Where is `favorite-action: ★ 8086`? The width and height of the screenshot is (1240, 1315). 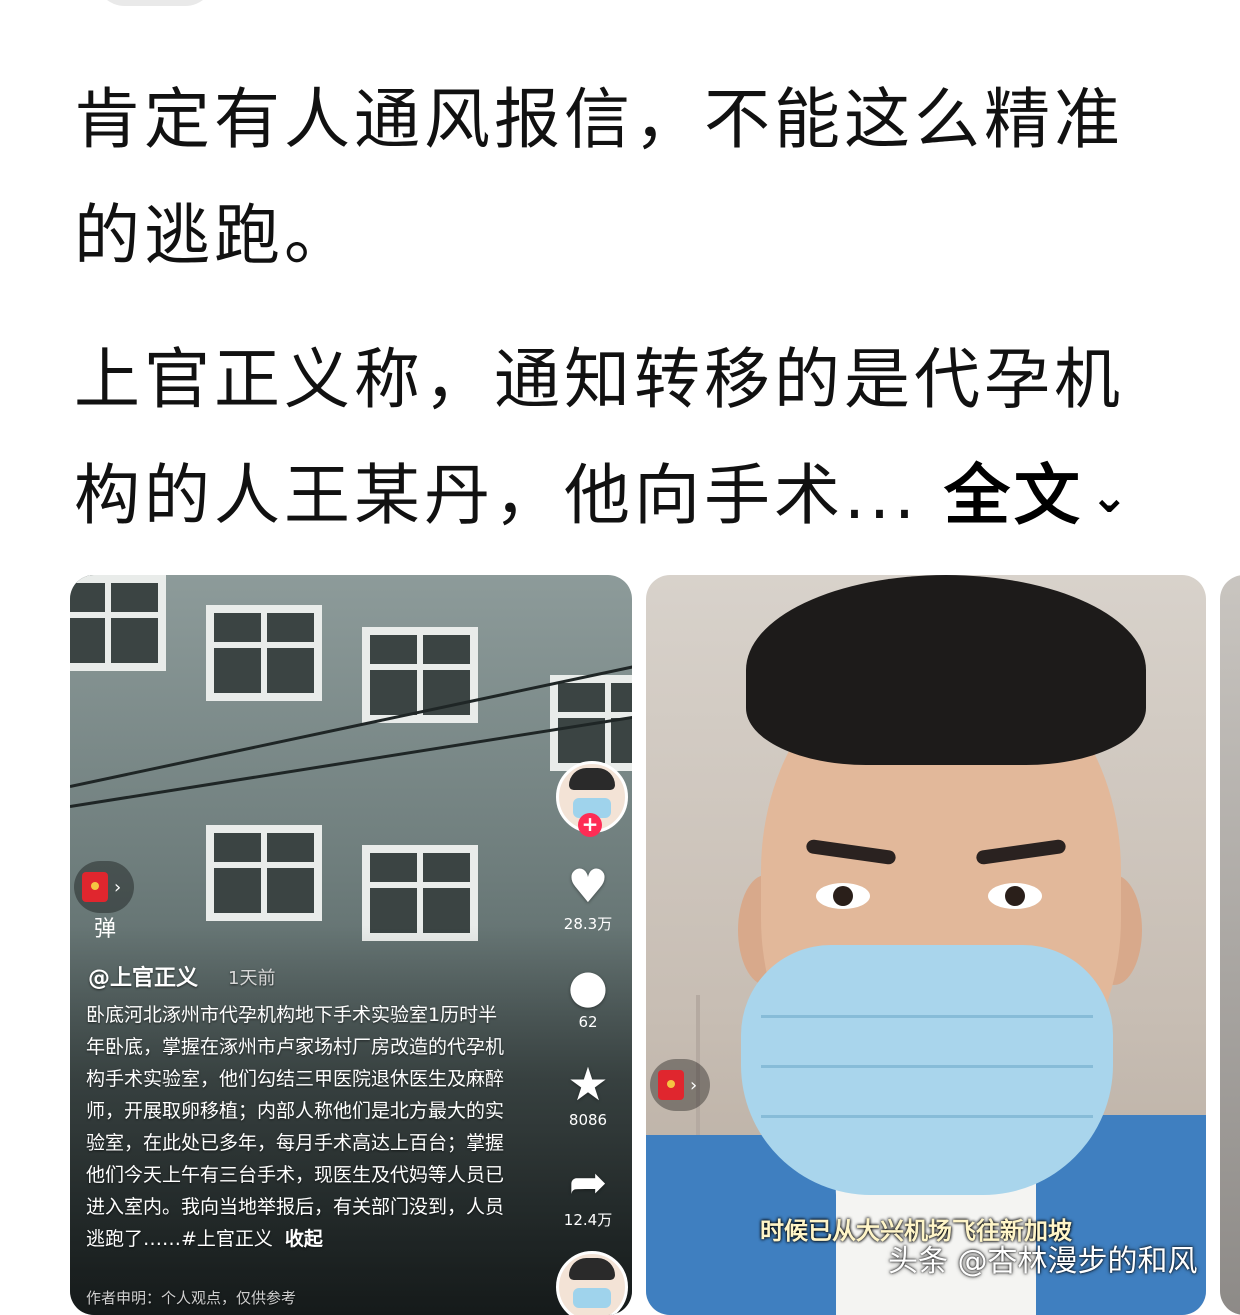
favorite-action: ★ 8086 is located at coordinates (588, 1094).